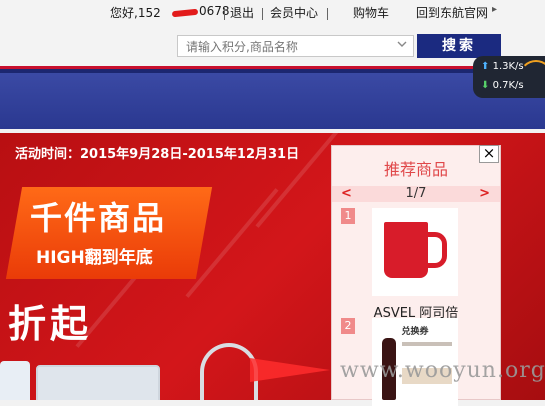  Describe the element at coordinates (294, 12) in the screenshot. I see `member-center-link: 会员中心` at that location.